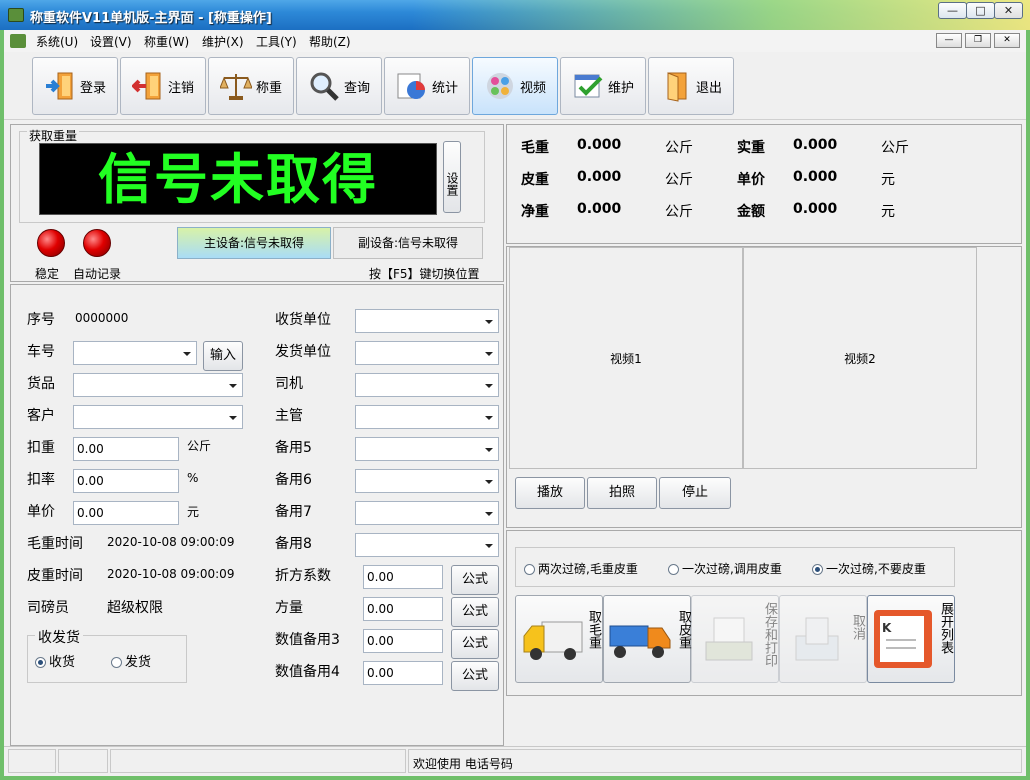  I want to click on sender-combo, so click(427, 353).